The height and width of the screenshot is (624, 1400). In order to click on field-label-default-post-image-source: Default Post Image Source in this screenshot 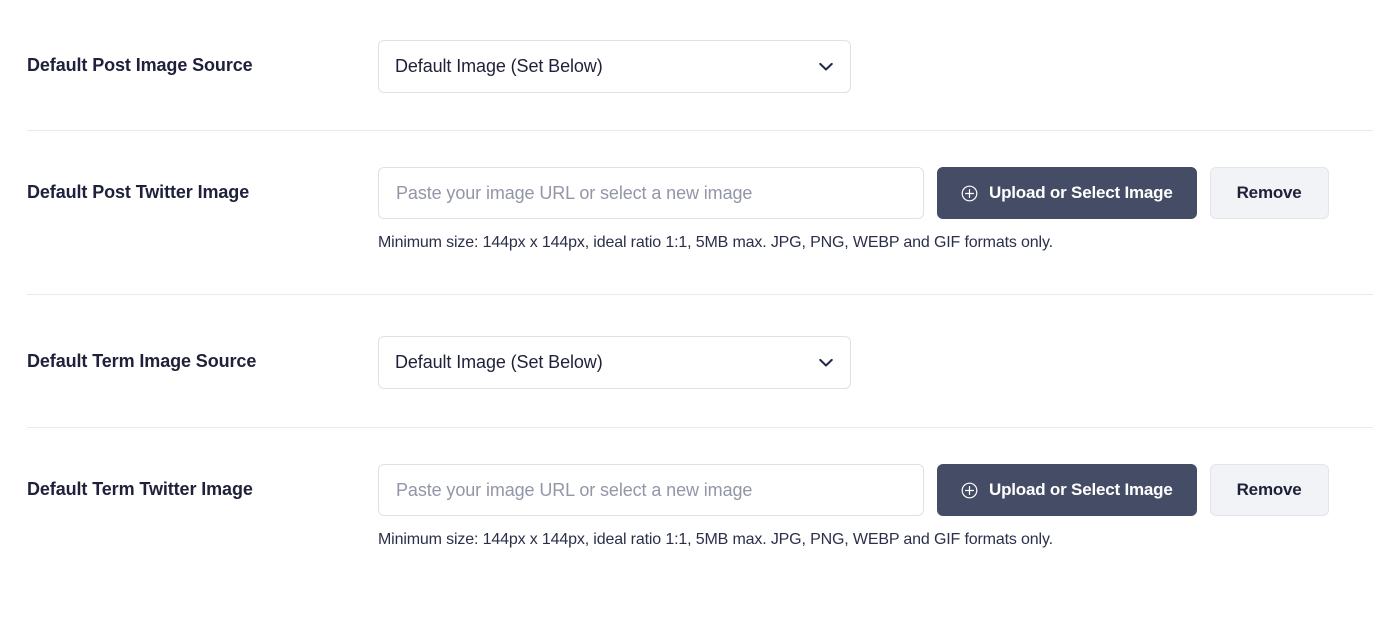, I will do `click(140, 65)`.